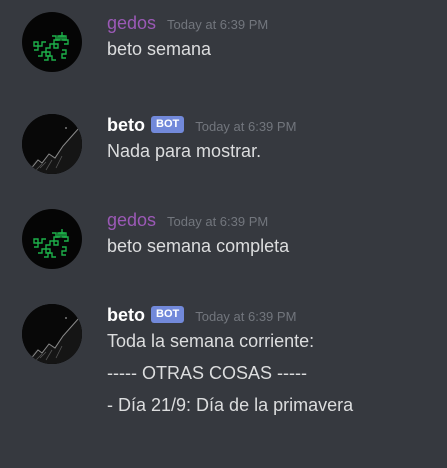 This screenshot has height=468, width=447. Describe the element at coordinates (207, 373) in the screenshot. I see `message-text: ----- OTRAS COSAS -----` at that location.